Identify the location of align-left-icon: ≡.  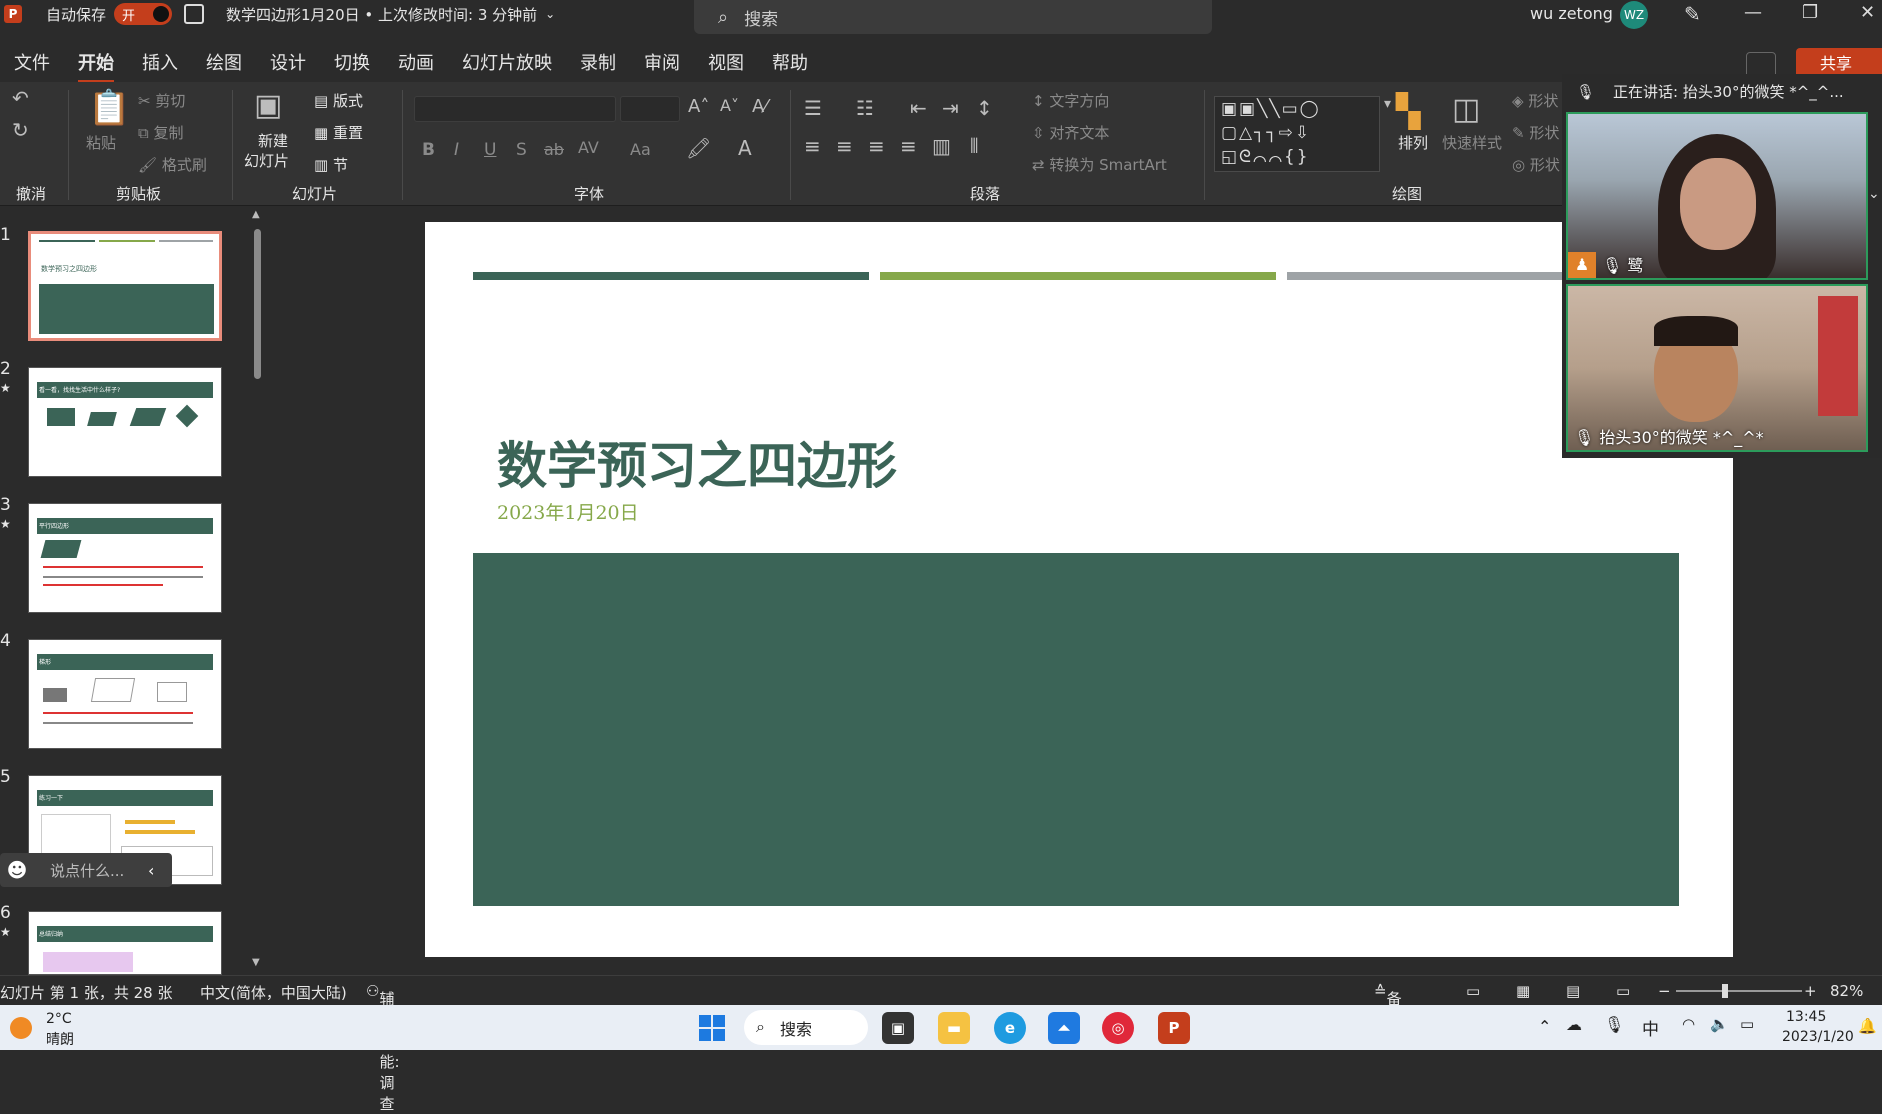
(812, 146).